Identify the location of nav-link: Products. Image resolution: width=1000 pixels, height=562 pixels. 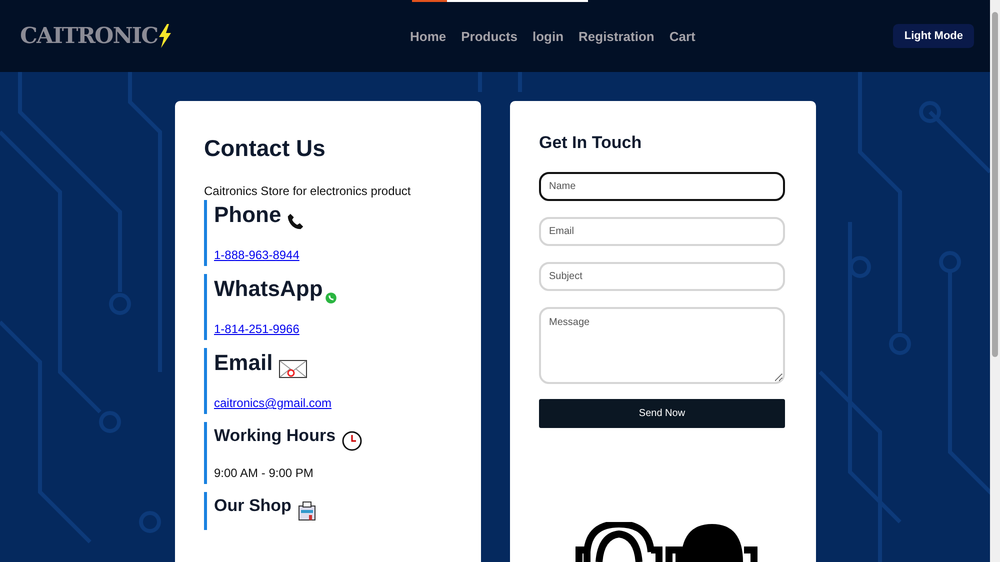
(489, 36).